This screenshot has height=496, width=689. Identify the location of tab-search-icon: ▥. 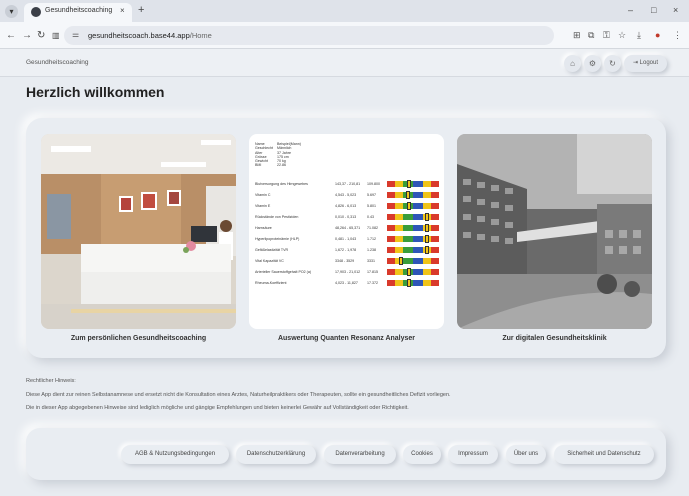
(56, 35).